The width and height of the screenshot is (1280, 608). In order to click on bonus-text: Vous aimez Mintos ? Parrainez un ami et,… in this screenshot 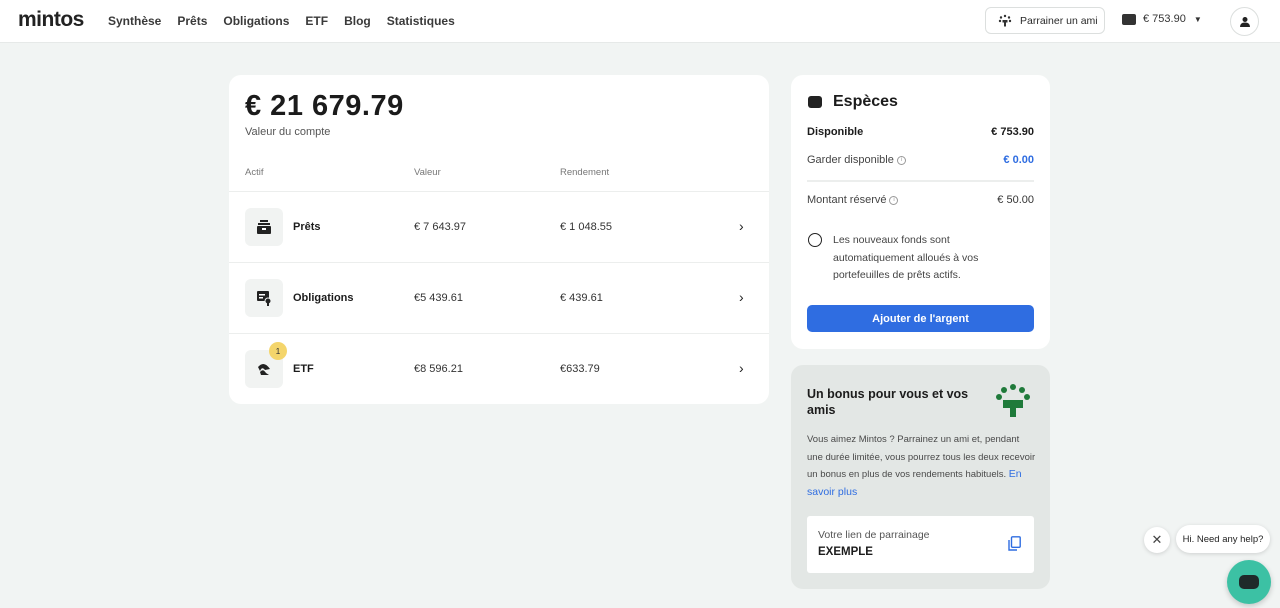, I will do `click(921, 457)`.